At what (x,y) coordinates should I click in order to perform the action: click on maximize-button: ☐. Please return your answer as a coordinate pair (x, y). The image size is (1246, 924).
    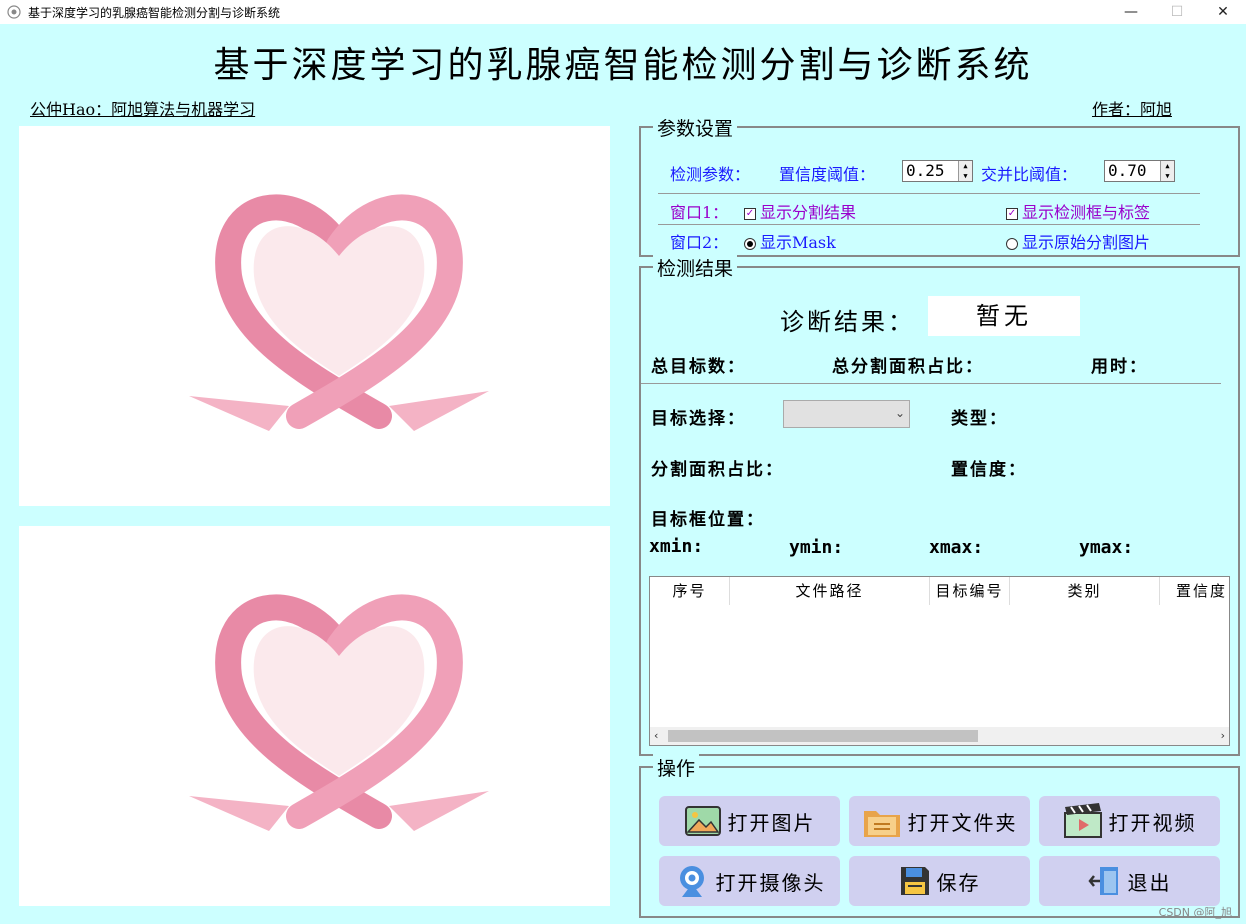
    Looking at the image, I should click on (1177, 12).